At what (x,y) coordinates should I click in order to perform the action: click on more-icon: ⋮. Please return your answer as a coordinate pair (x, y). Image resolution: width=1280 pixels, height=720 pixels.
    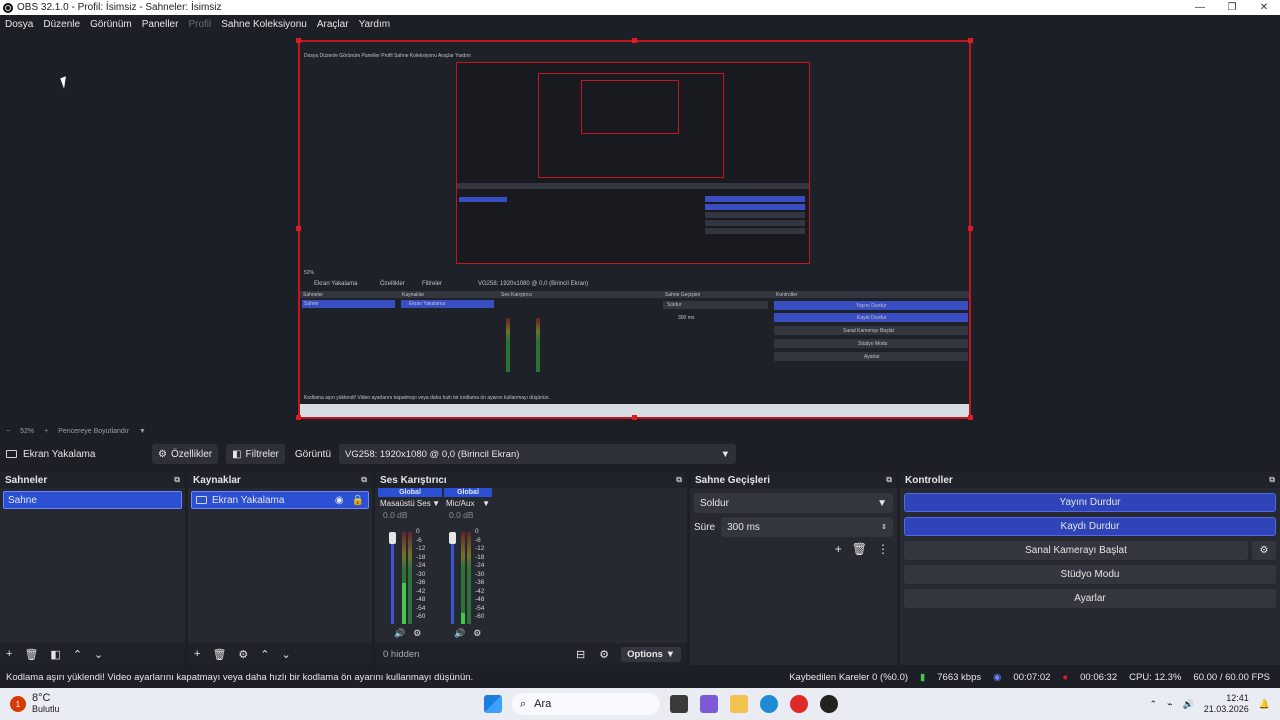
    Looking at the image, I should click on (883, 549).